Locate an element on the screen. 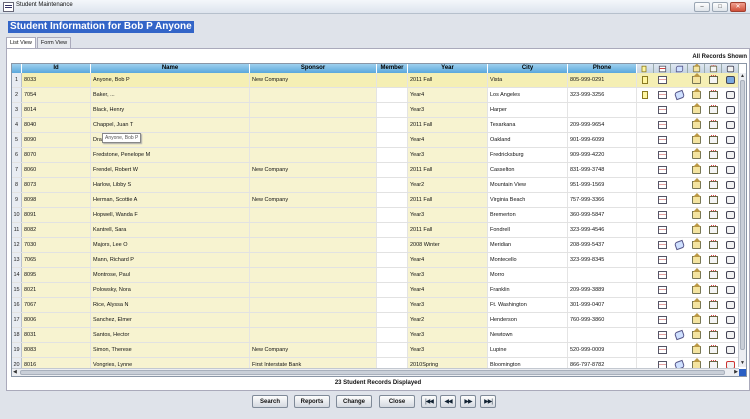 The image size is (750, 419). horizontal-scrollbar: ◀ ▶ is located at coordinates (375, 372).